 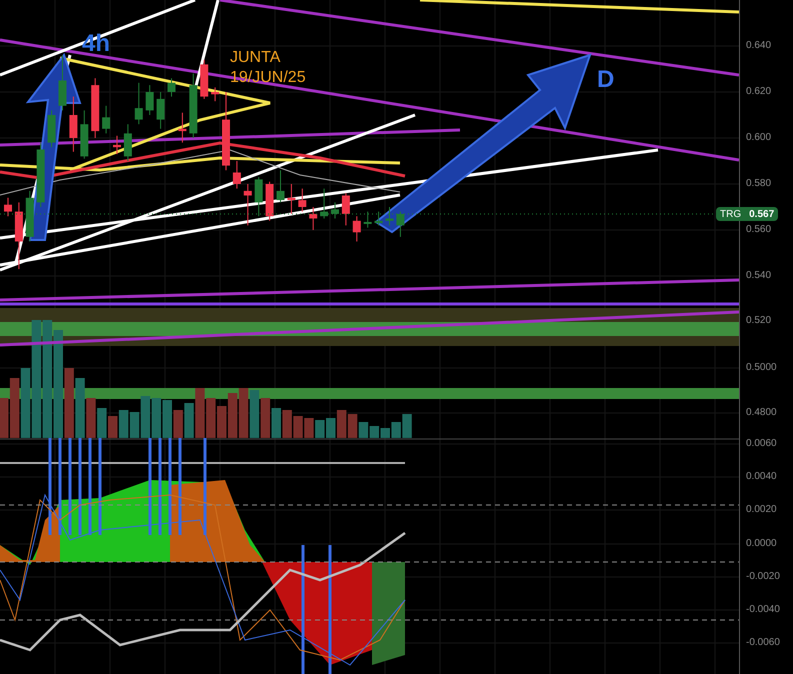 What do you see at coordinates (761, 444) in the screenshot?
I see `axis-tick-label: 0.0060` at bounding box center [761, 444].